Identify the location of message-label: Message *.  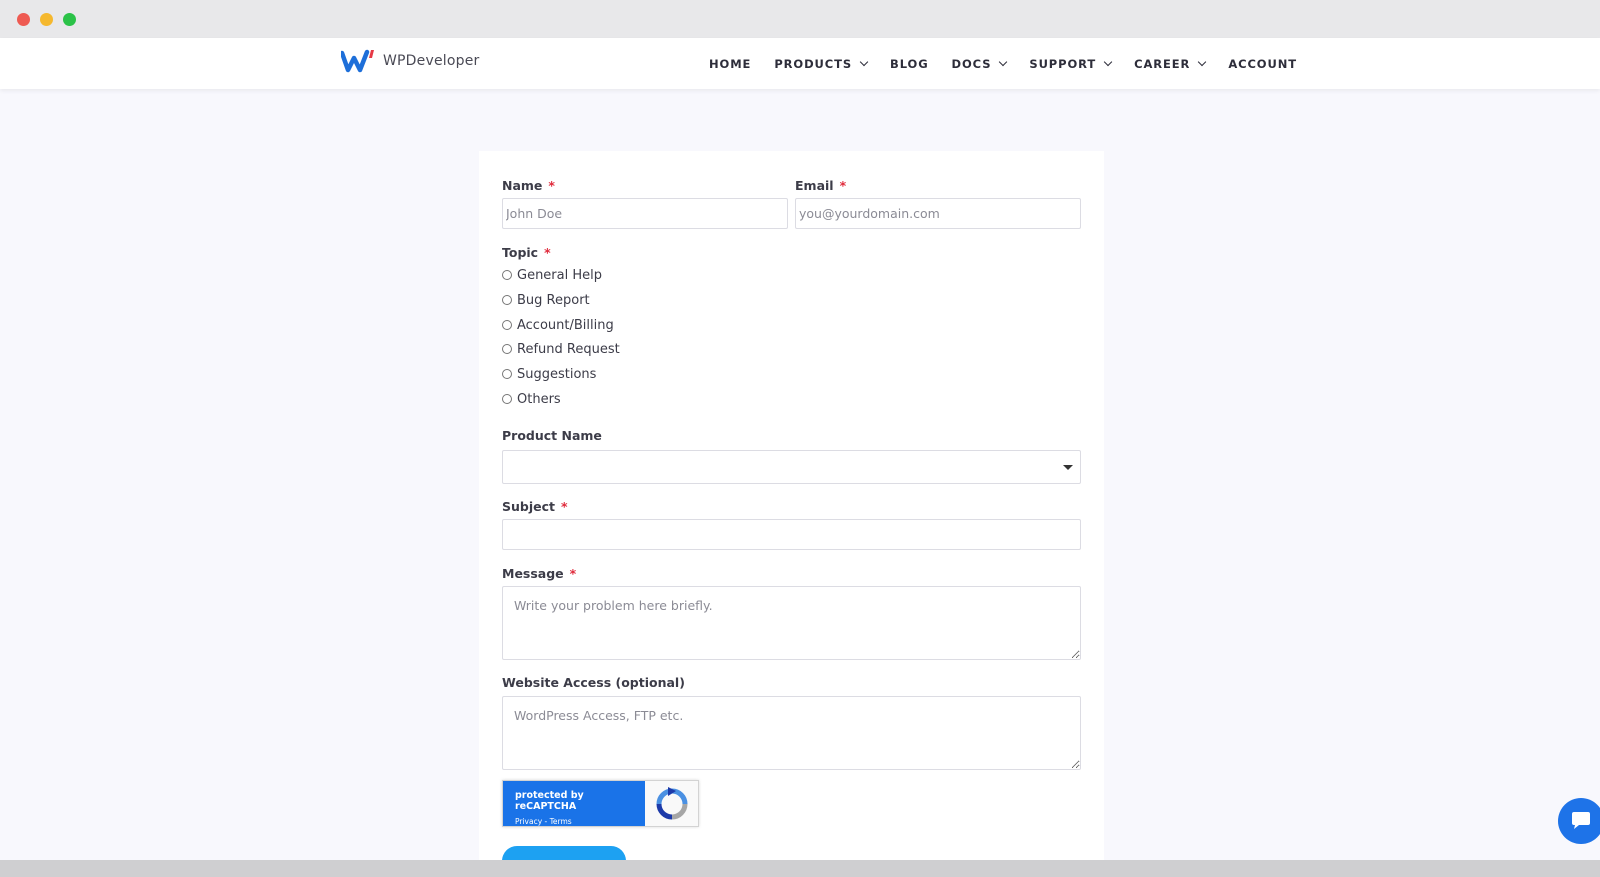
(539, 573).